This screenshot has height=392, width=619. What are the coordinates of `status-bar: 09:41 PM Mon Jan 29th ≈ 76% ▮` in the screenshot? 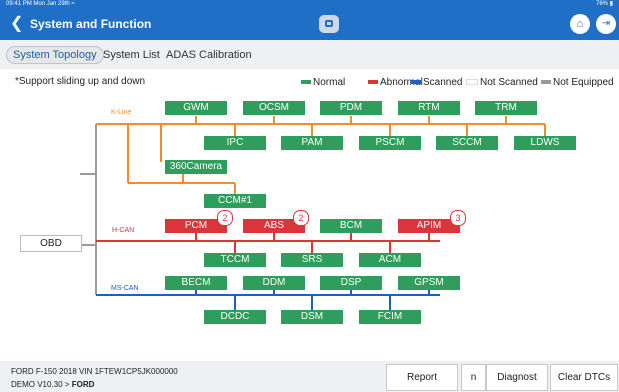 It's located at (309, 4).